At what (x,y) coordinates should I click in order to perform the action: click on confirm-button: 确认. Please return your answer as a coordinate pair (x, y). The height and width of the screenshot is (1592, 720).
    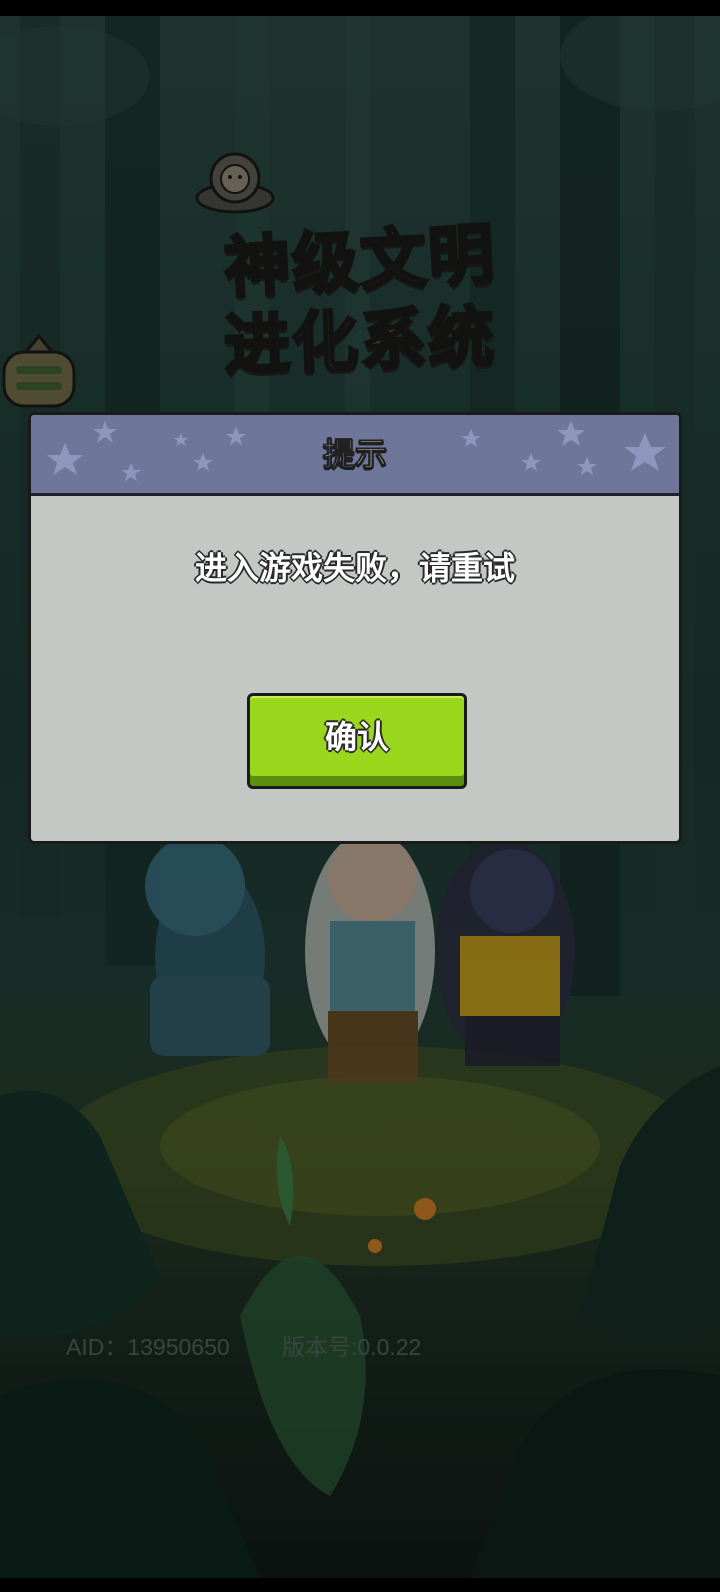
    Looking at the image, I should click on (357, 741).